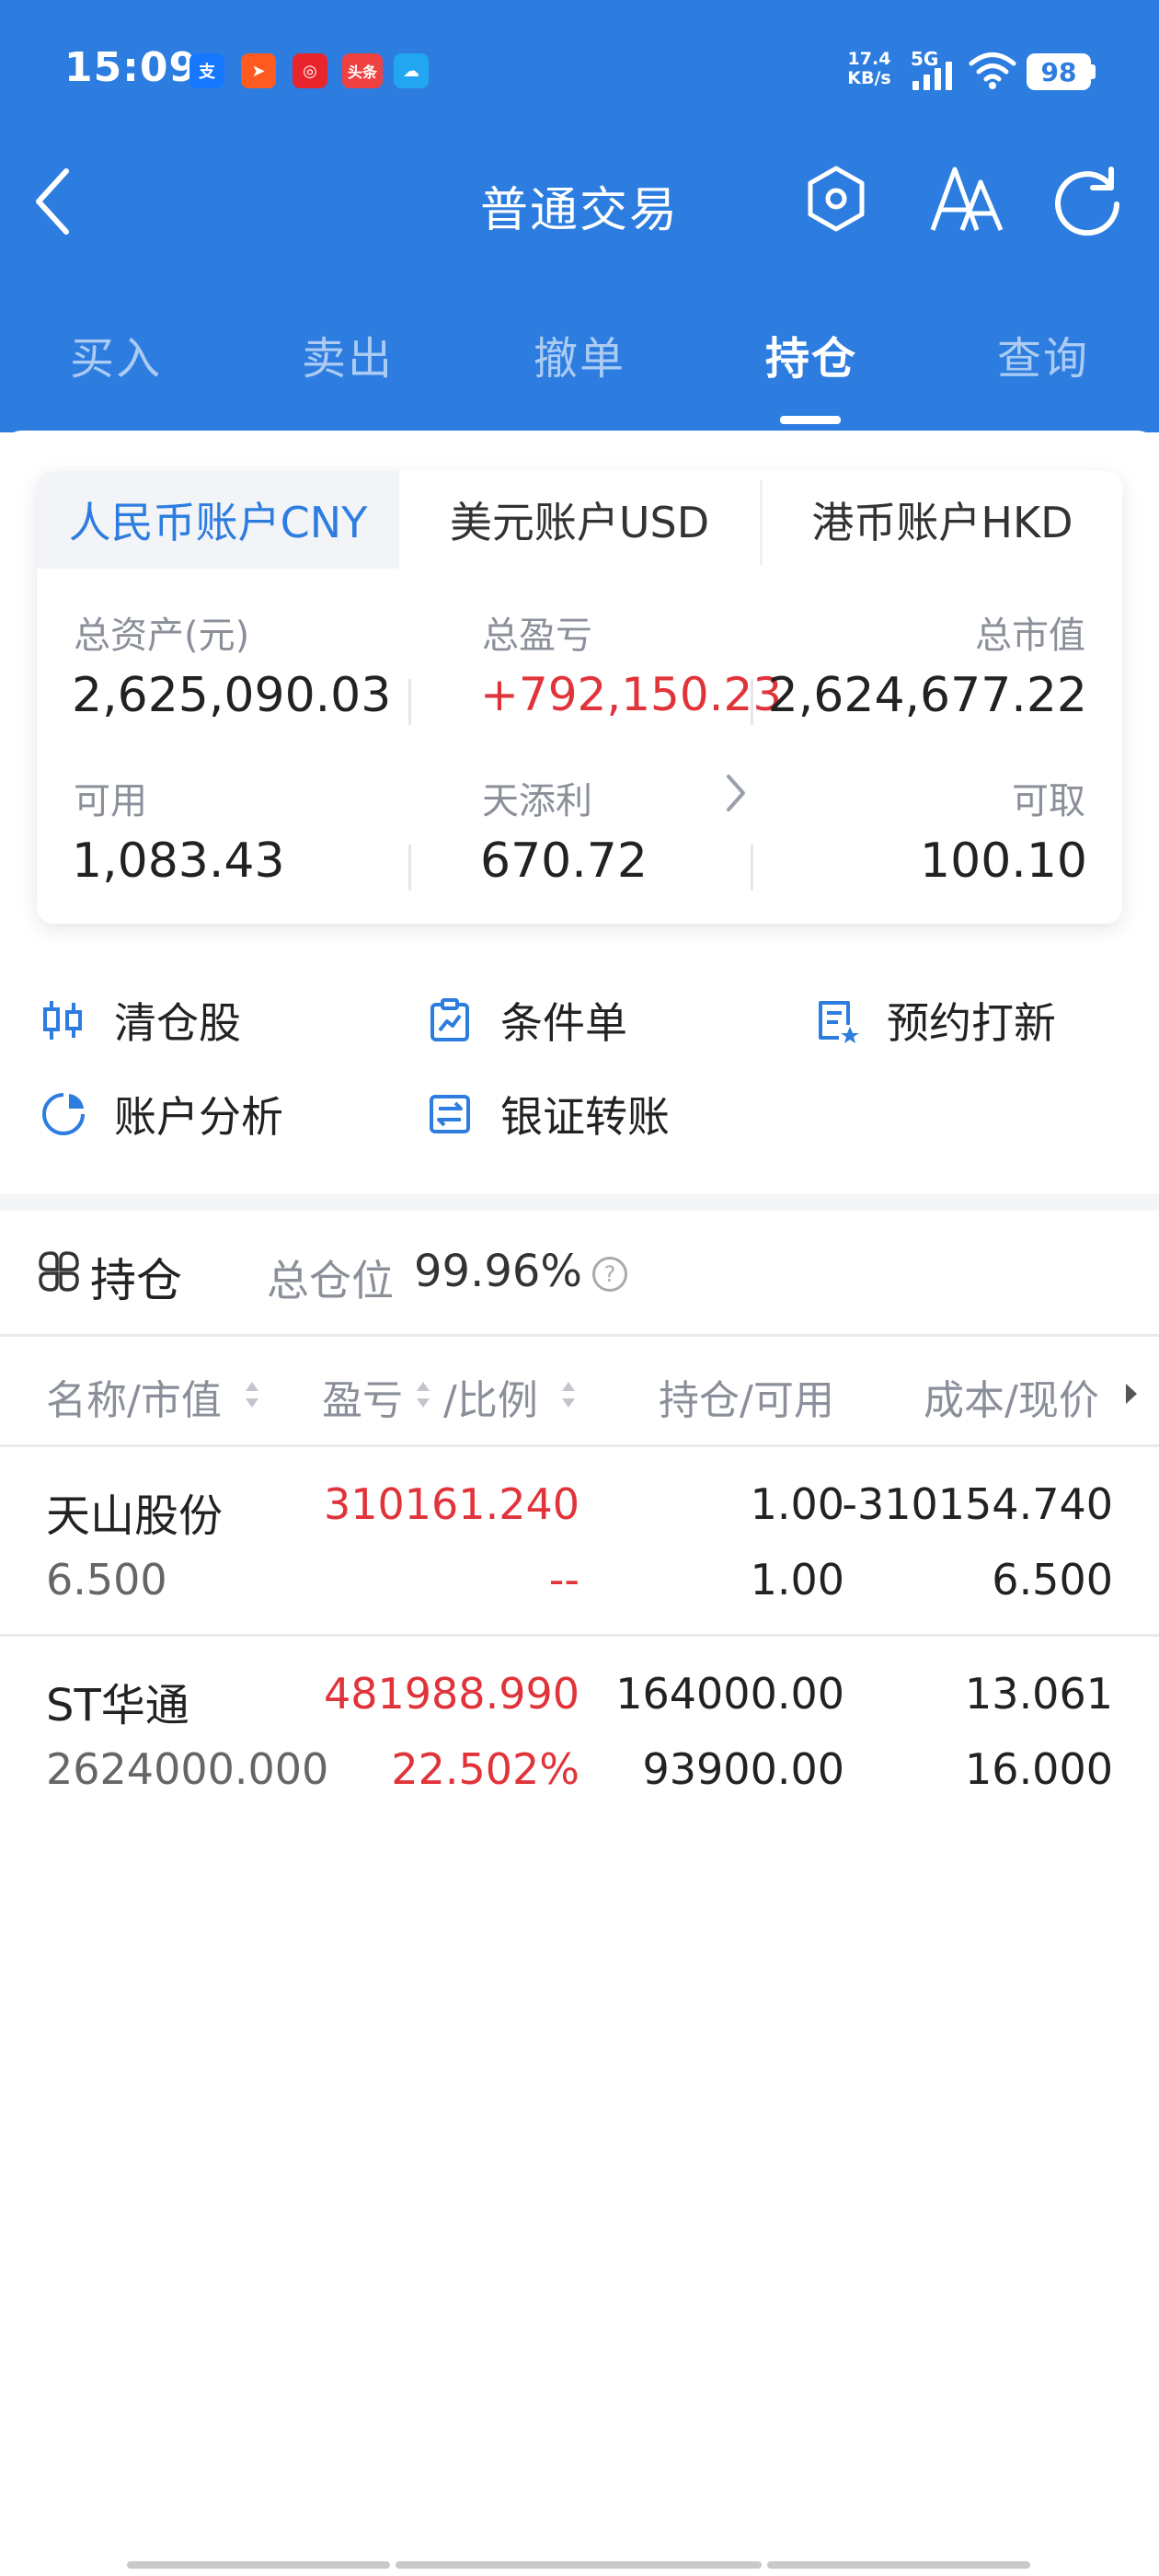 This screenshot has height=2576, width=1159. What do you see at coordinates (258, 70) in the screenshot?
I see `arrow-app-icon: ➤` at bounding box center [258, 70].